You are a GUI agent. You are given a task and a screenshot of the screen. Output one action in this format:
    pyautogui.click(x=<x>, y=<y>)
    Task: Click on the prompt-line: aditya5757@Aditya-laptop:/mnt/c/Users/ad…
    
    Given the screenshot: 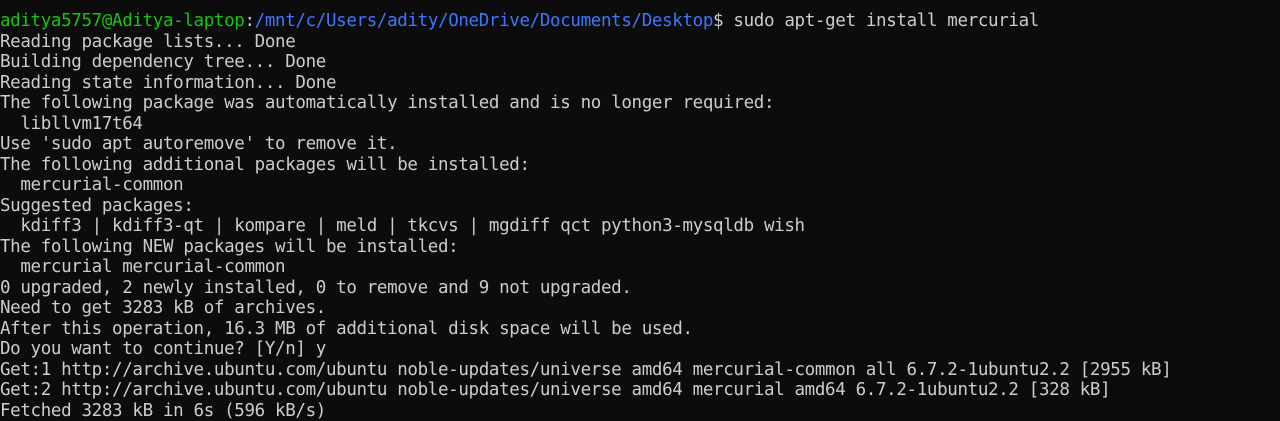 What is the action you would take?
    pyautogui.click(x=640, y=21)
    